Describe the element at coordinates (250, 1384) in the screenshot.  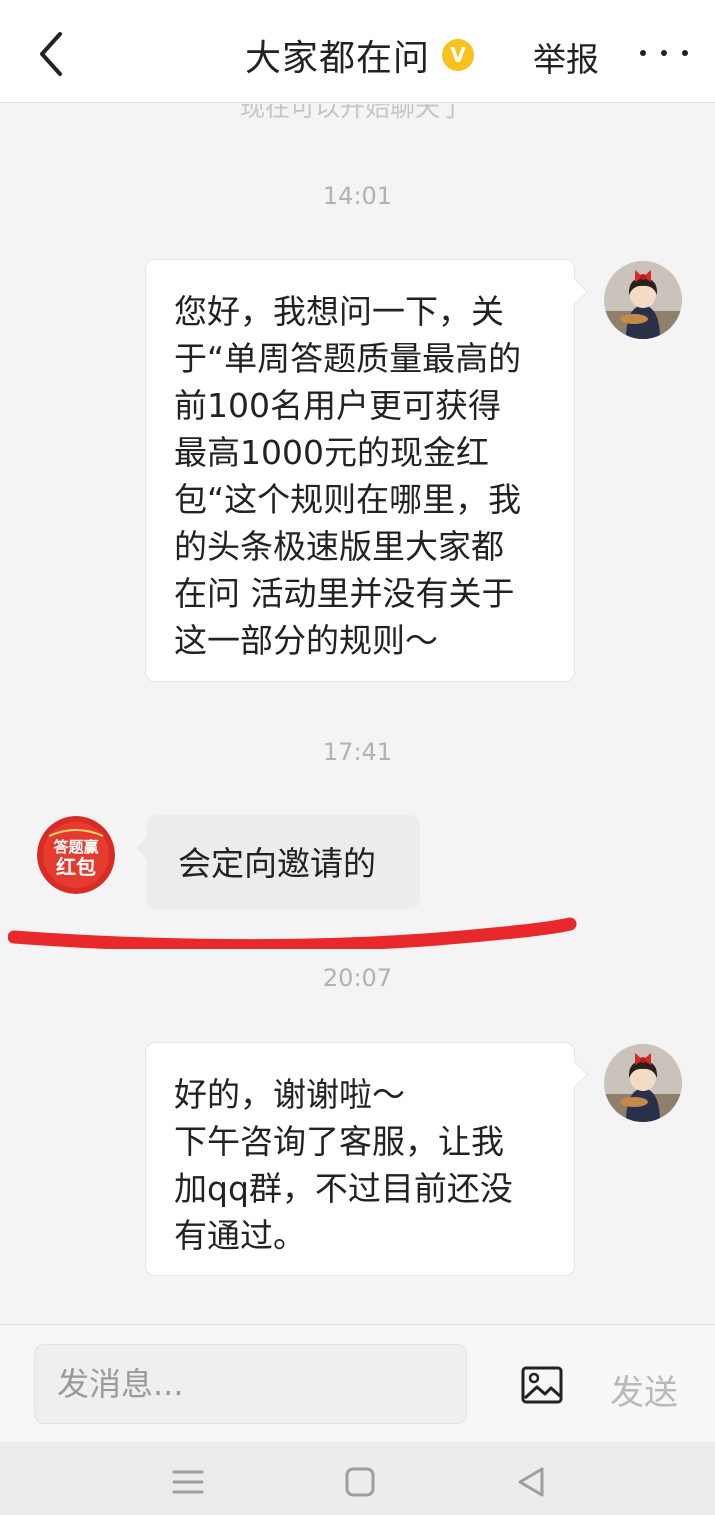
I see `message-input` at that location.